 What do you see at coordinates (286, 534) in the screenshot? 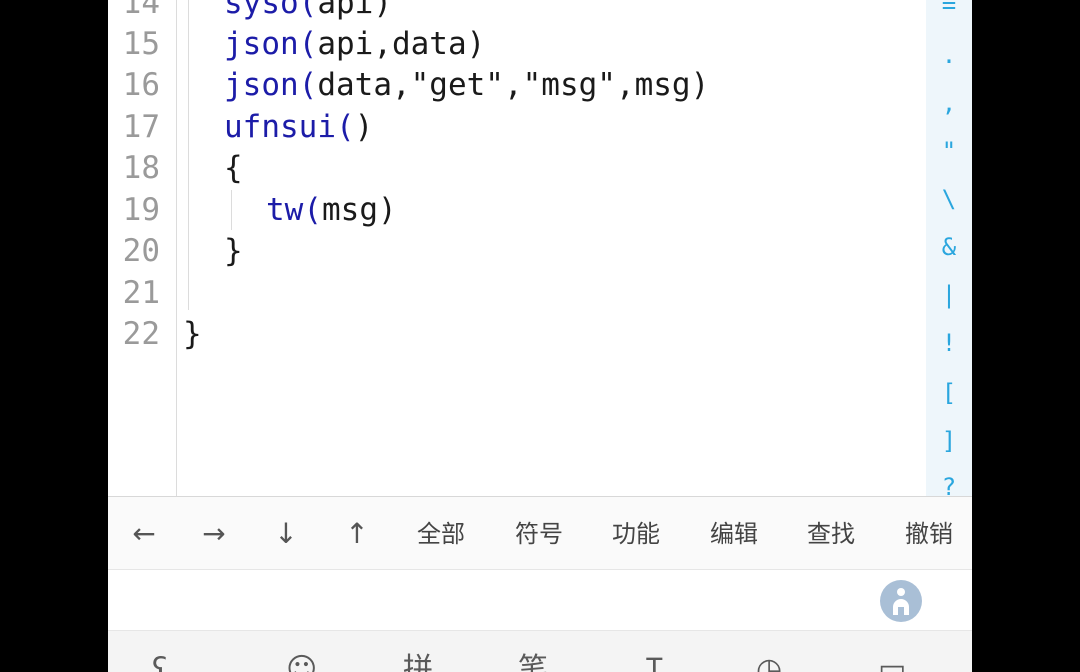
I see `cursor-down-button: ↓` at bounding box center [286, 534].